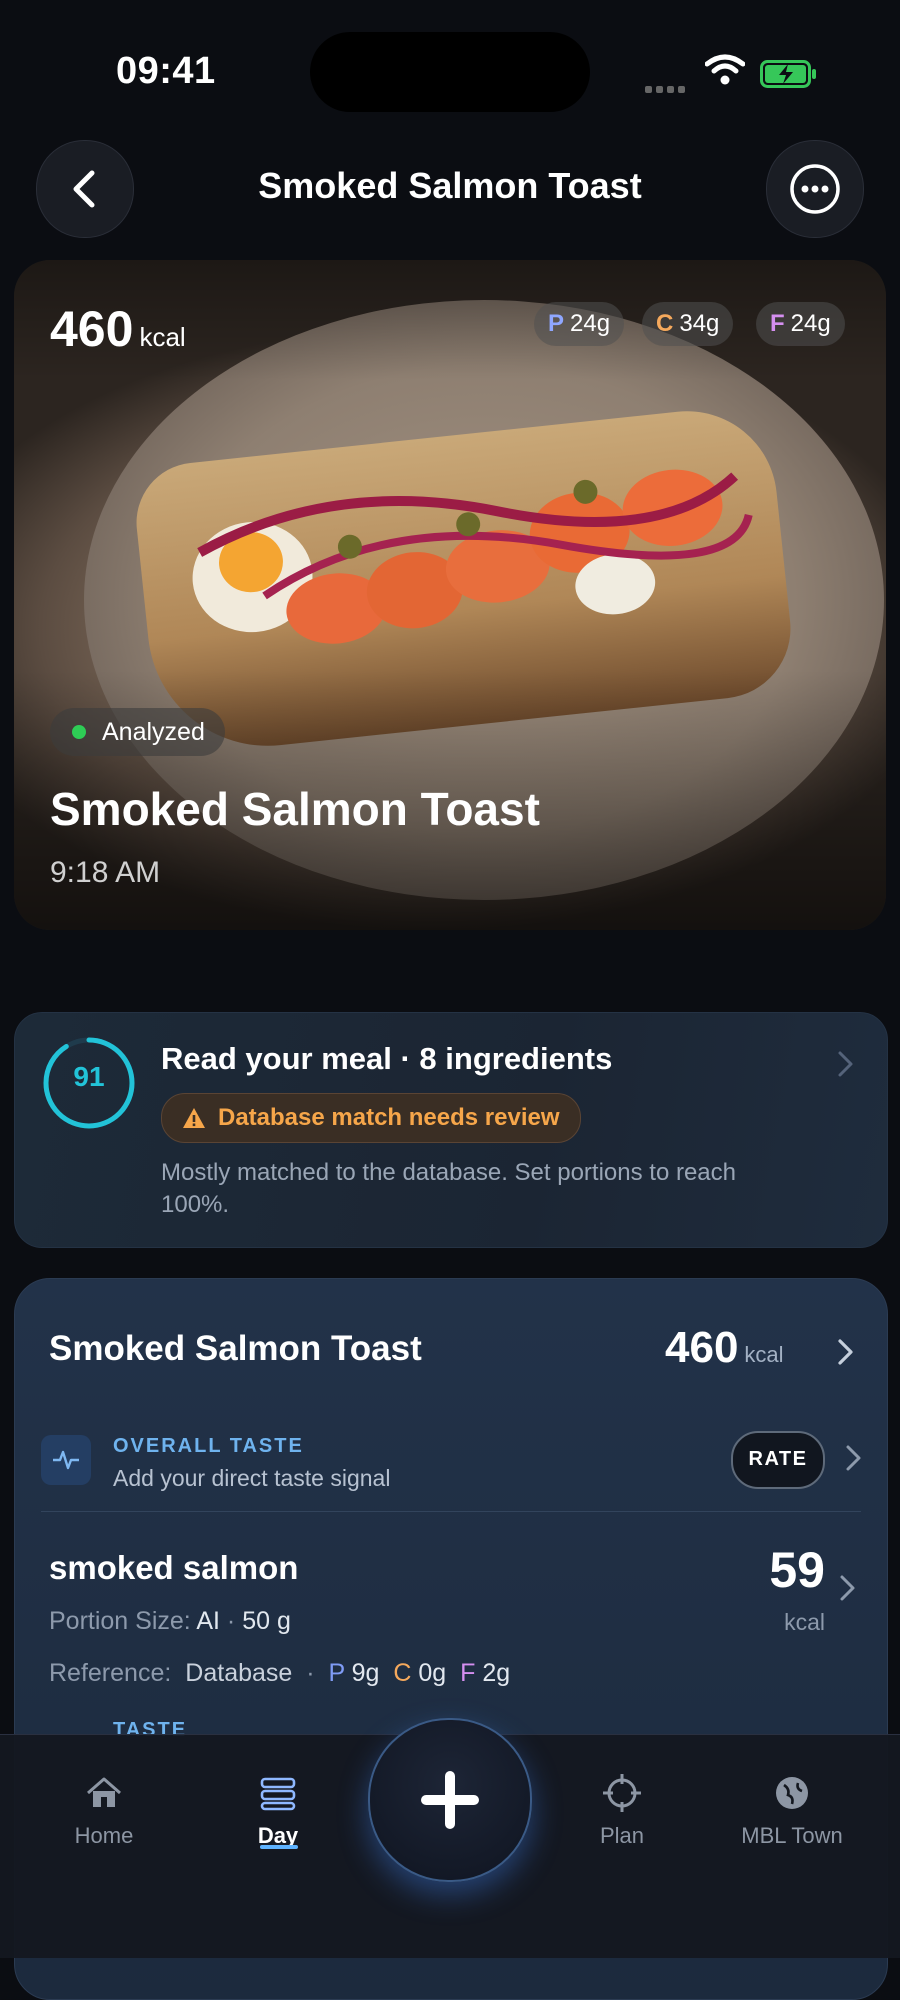 The width and height of the screenshot is (900, 2000). Describe the element at coordinates (208, 1446) in the screenshot. I see `overall-taste-label: OVERALL TASTE` at that location.